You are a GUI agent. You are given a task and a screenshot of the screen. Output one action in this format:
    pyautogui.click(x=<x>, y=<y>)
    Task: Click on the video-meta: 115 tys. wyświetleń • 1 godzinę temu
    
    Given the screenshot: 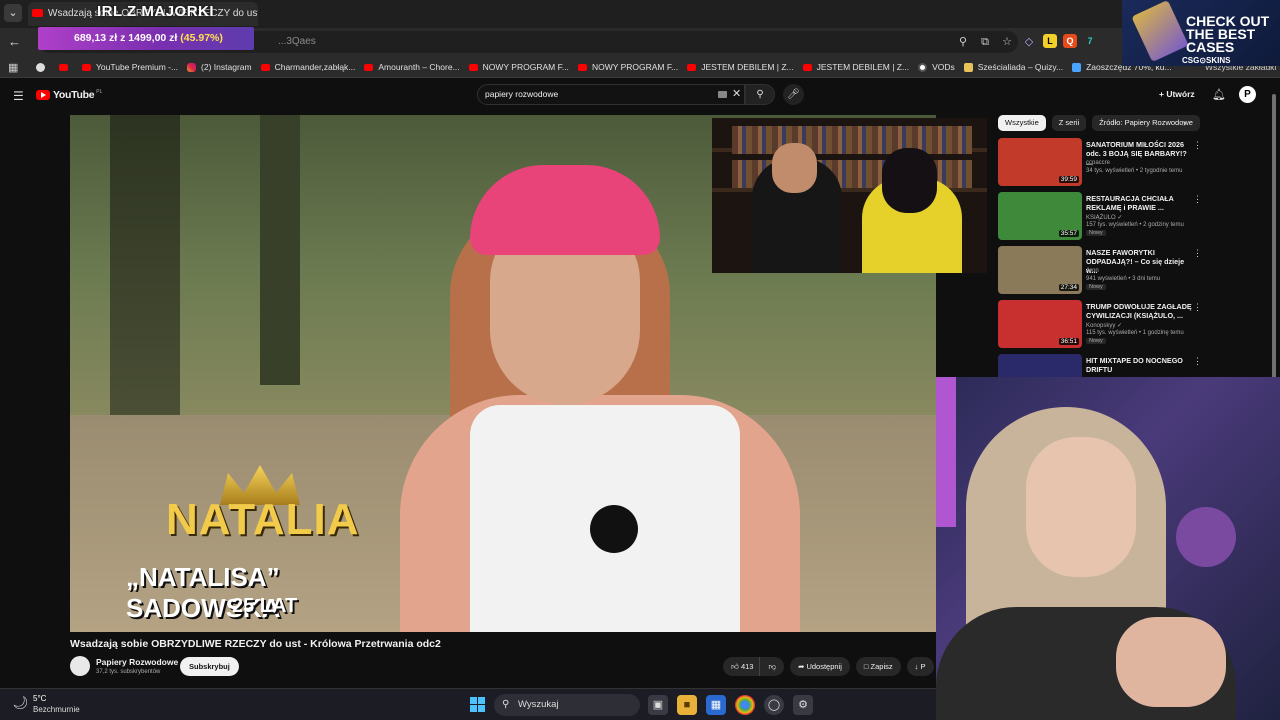 What is the action you would take?
    pyautogui.click(x=1135, y=333)
    